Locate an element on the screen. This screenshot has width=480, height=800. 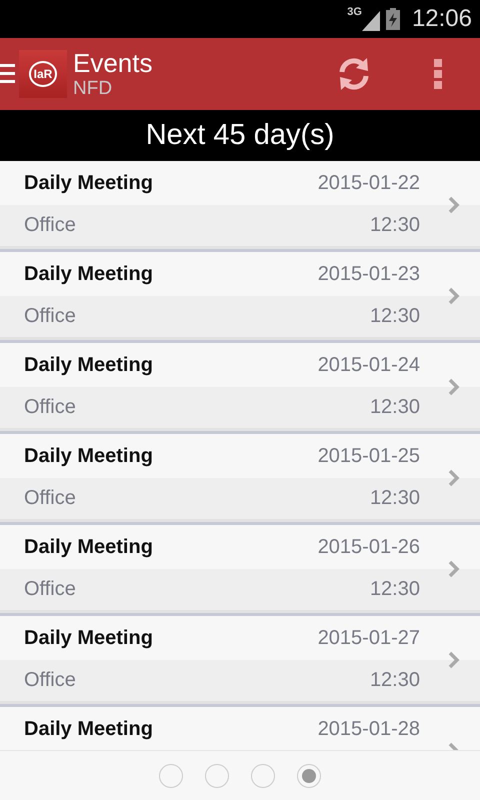
range-header: Next 45 day(s) is located at coordinates (240, 135).